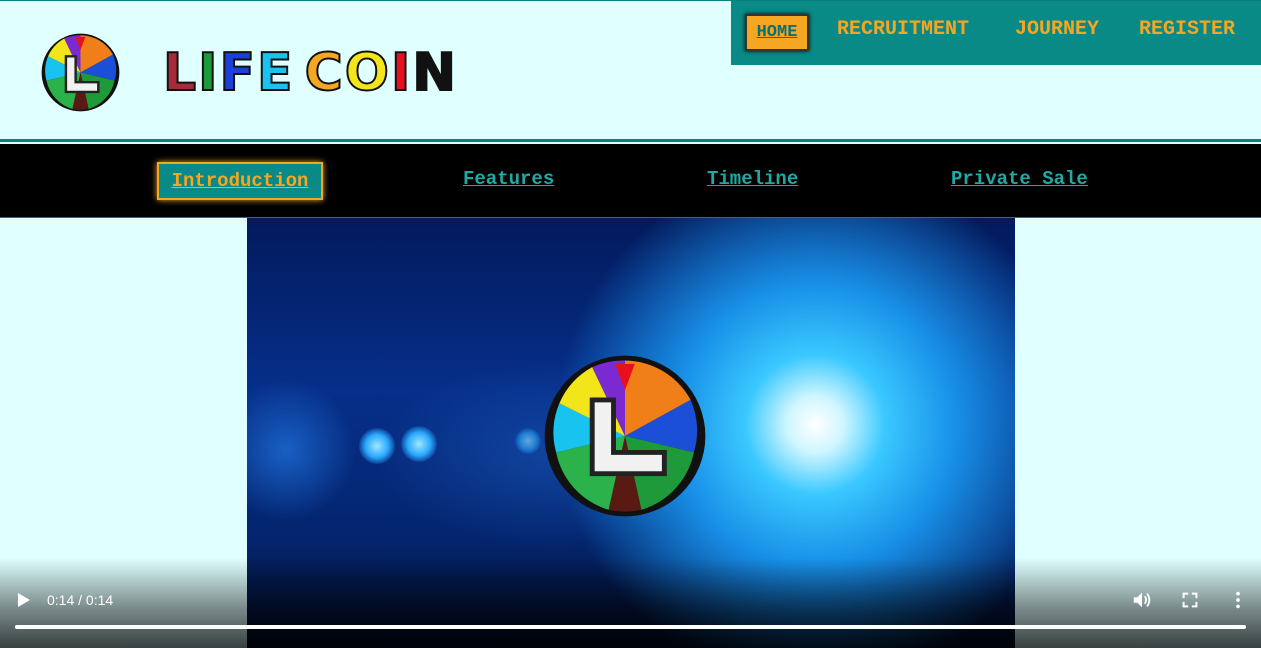  Describe the element at coordinates (300, 73) in the screenshot. I see `wordmark-letter` at that location.